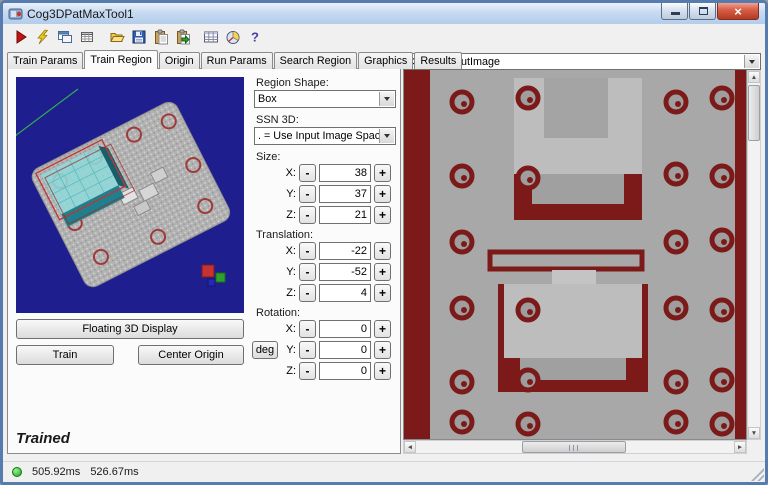  I want to click on size-z-decrement-button: -, so click(307, 215).